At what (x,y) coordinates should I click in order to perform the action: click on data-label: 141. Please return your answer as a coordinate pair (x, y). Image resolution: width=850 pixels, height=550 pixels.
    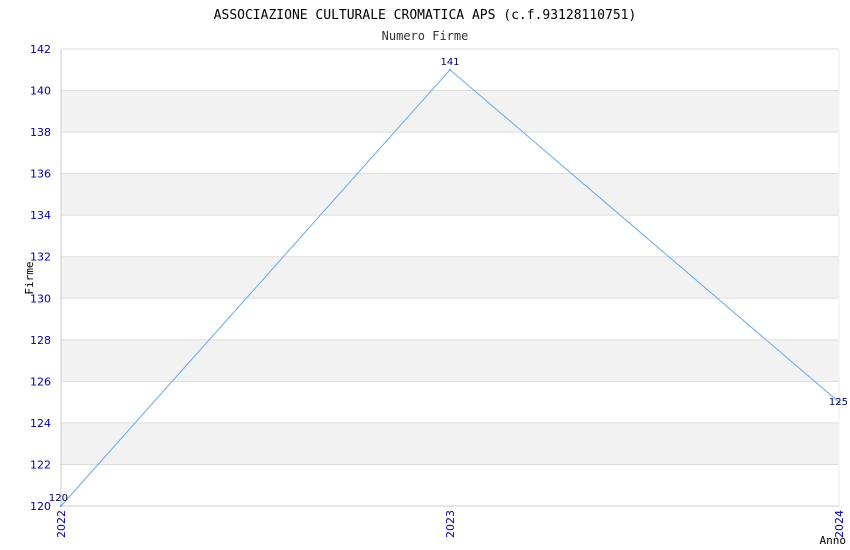
    Looking at the image, I should click on (449, 62).